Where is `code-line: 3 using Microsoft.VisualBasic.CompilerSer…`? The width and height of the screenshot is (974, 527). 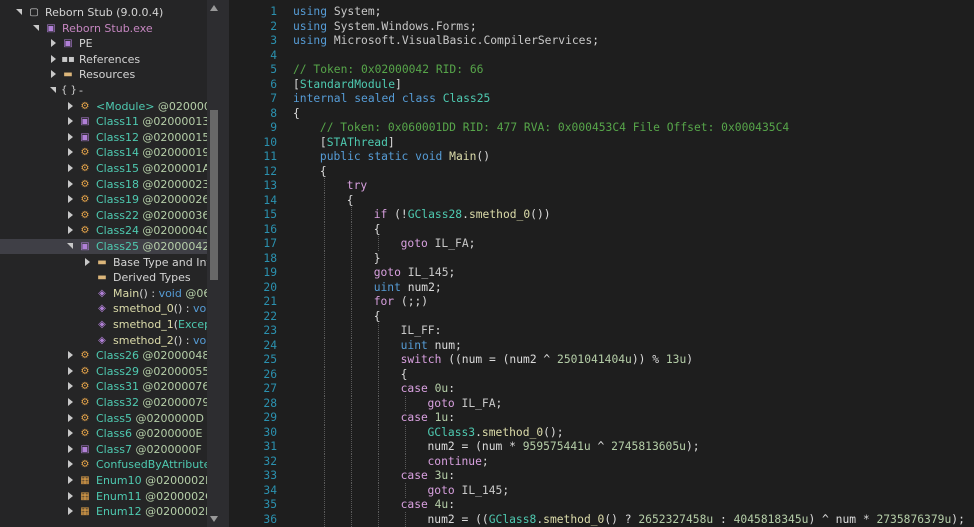
code-line: 3 using Microsoft.VisualBasic.CompilerSer… is located at coordinates (601, 40).